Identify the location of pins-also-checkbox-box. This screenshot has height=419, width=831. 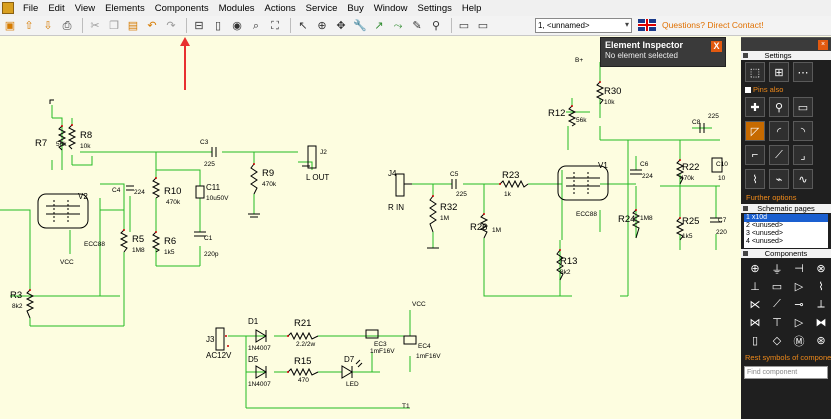
(748, 90).